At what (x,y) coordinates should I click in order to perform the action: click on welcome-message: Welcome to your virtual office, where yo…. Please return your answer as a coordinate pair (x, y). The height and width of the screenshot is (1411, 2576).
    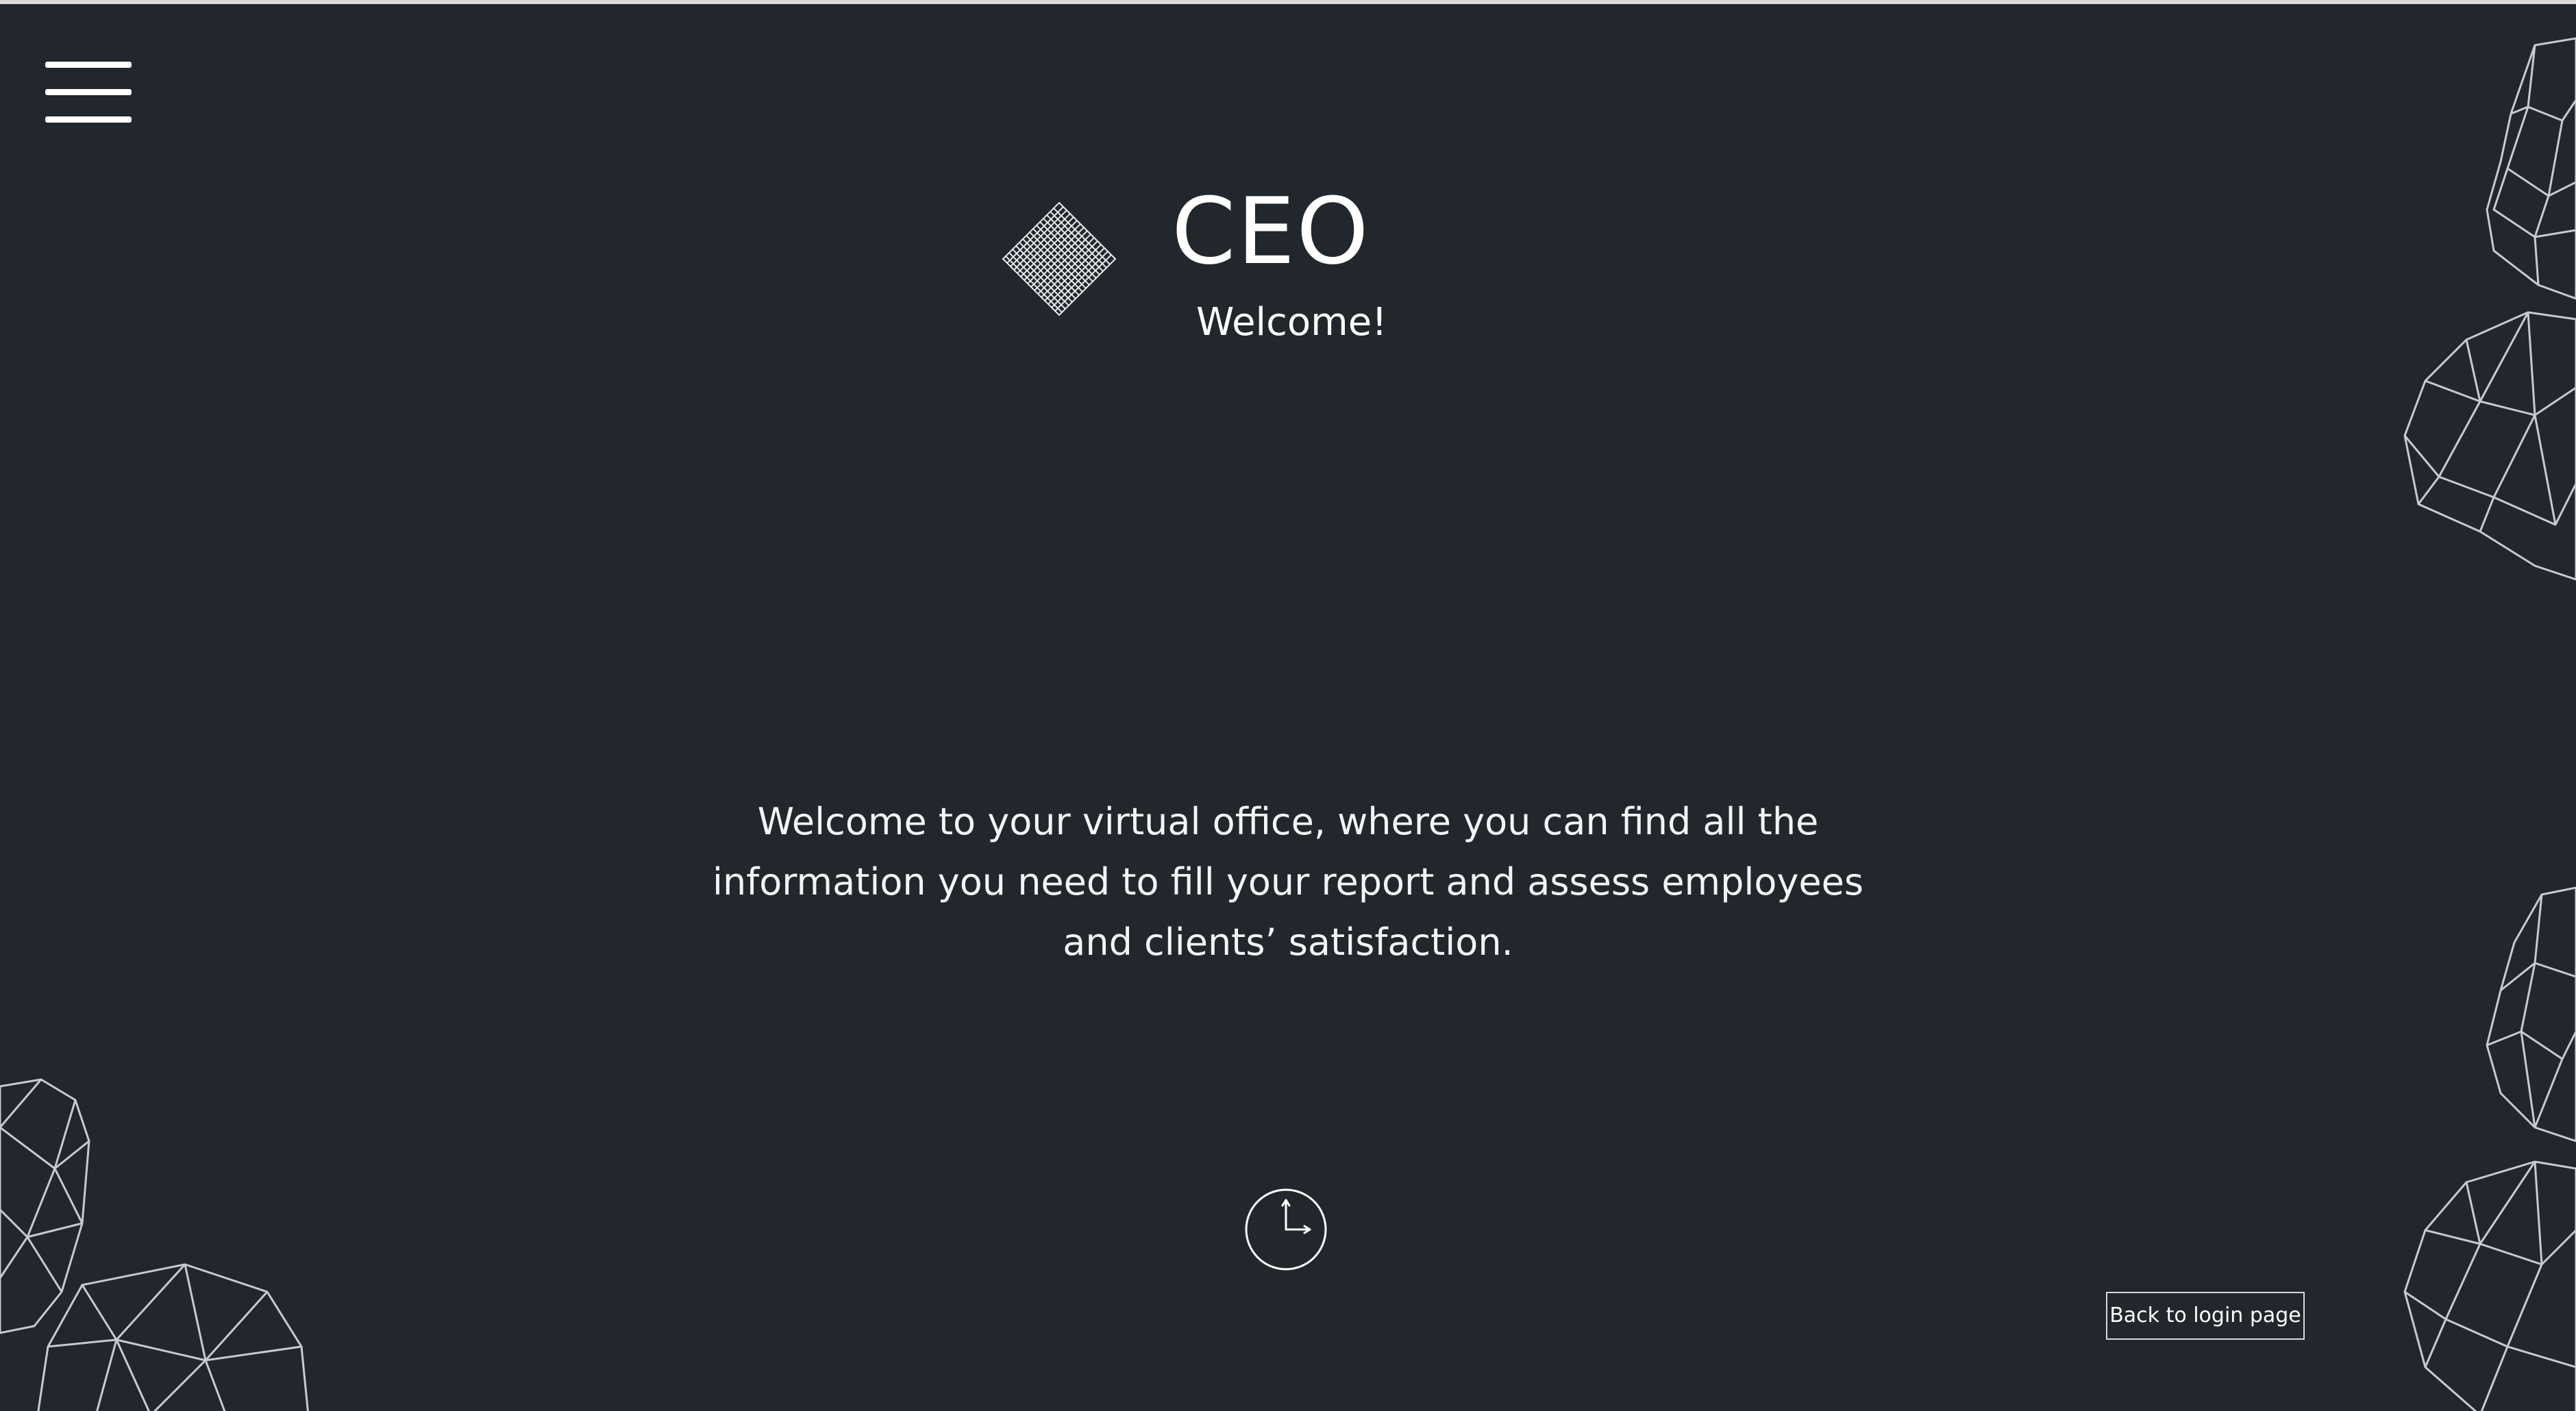
    Looking at the image, I should click on (1287, 882).